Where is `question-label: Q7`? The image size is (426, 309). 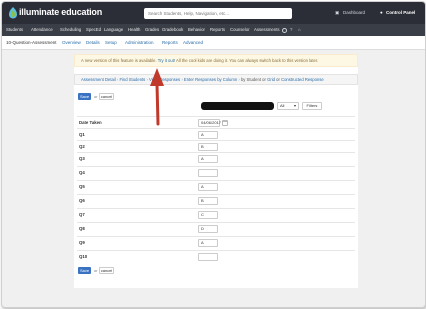 question-label: Q7 is located at coordinates (82, 214).